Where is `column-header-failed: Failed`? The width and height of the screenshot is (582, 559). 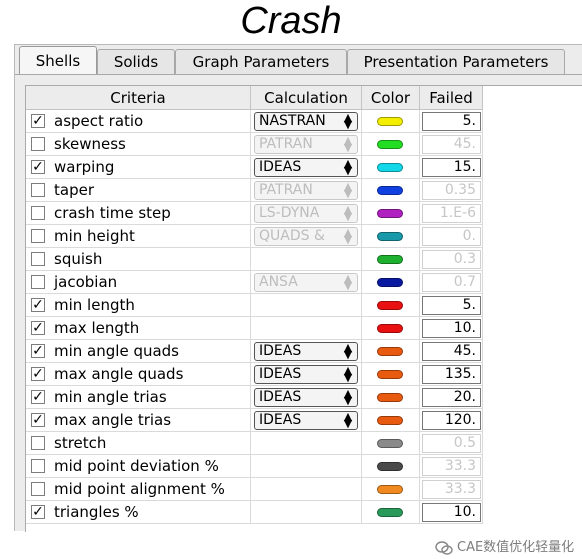 column-header-failed: Failed is located at coordinates (451, 98).